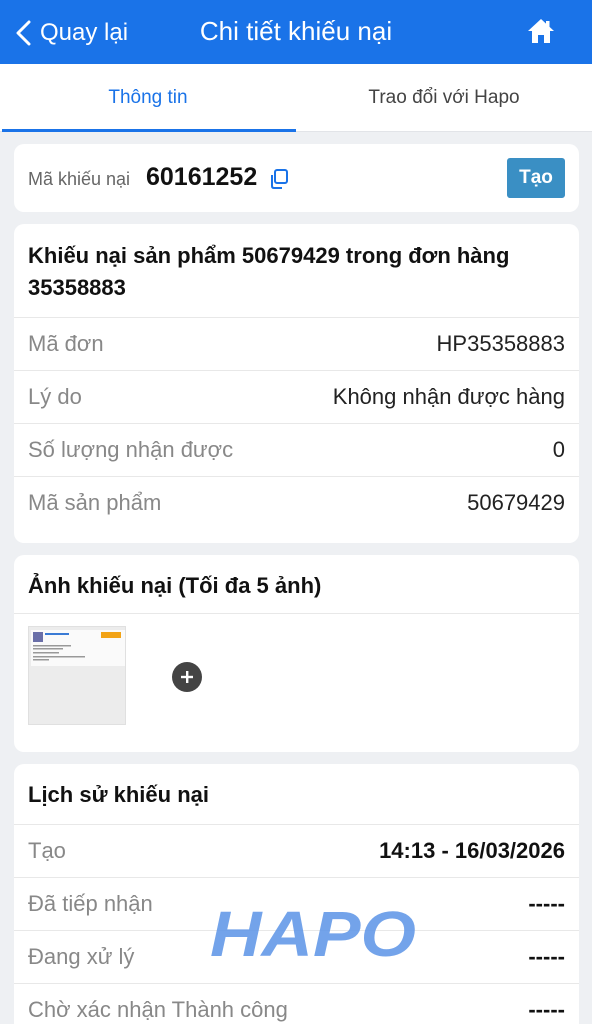  I want to click on tab-info: Thông tin, so click(148, 98).